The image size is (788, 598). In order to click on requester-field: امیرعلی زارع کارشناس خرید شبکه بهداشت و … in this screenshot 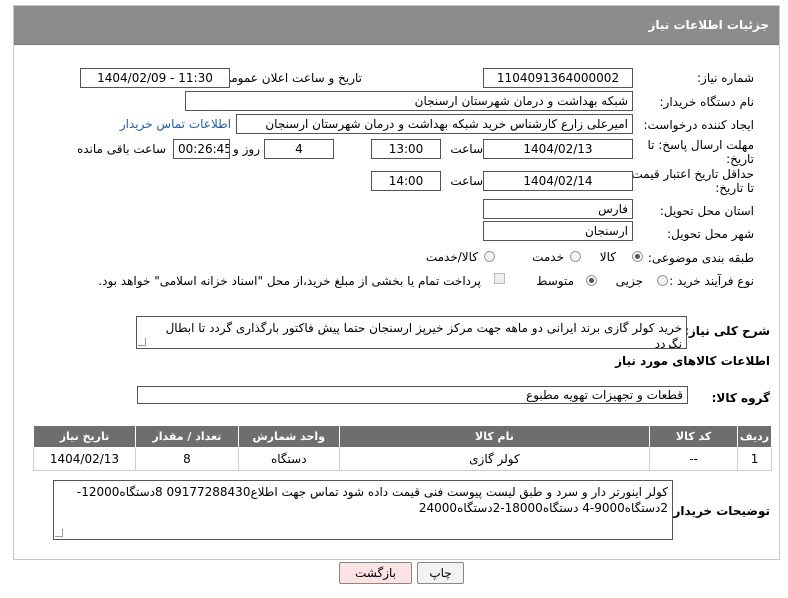, I will do `click(434, 124)`.